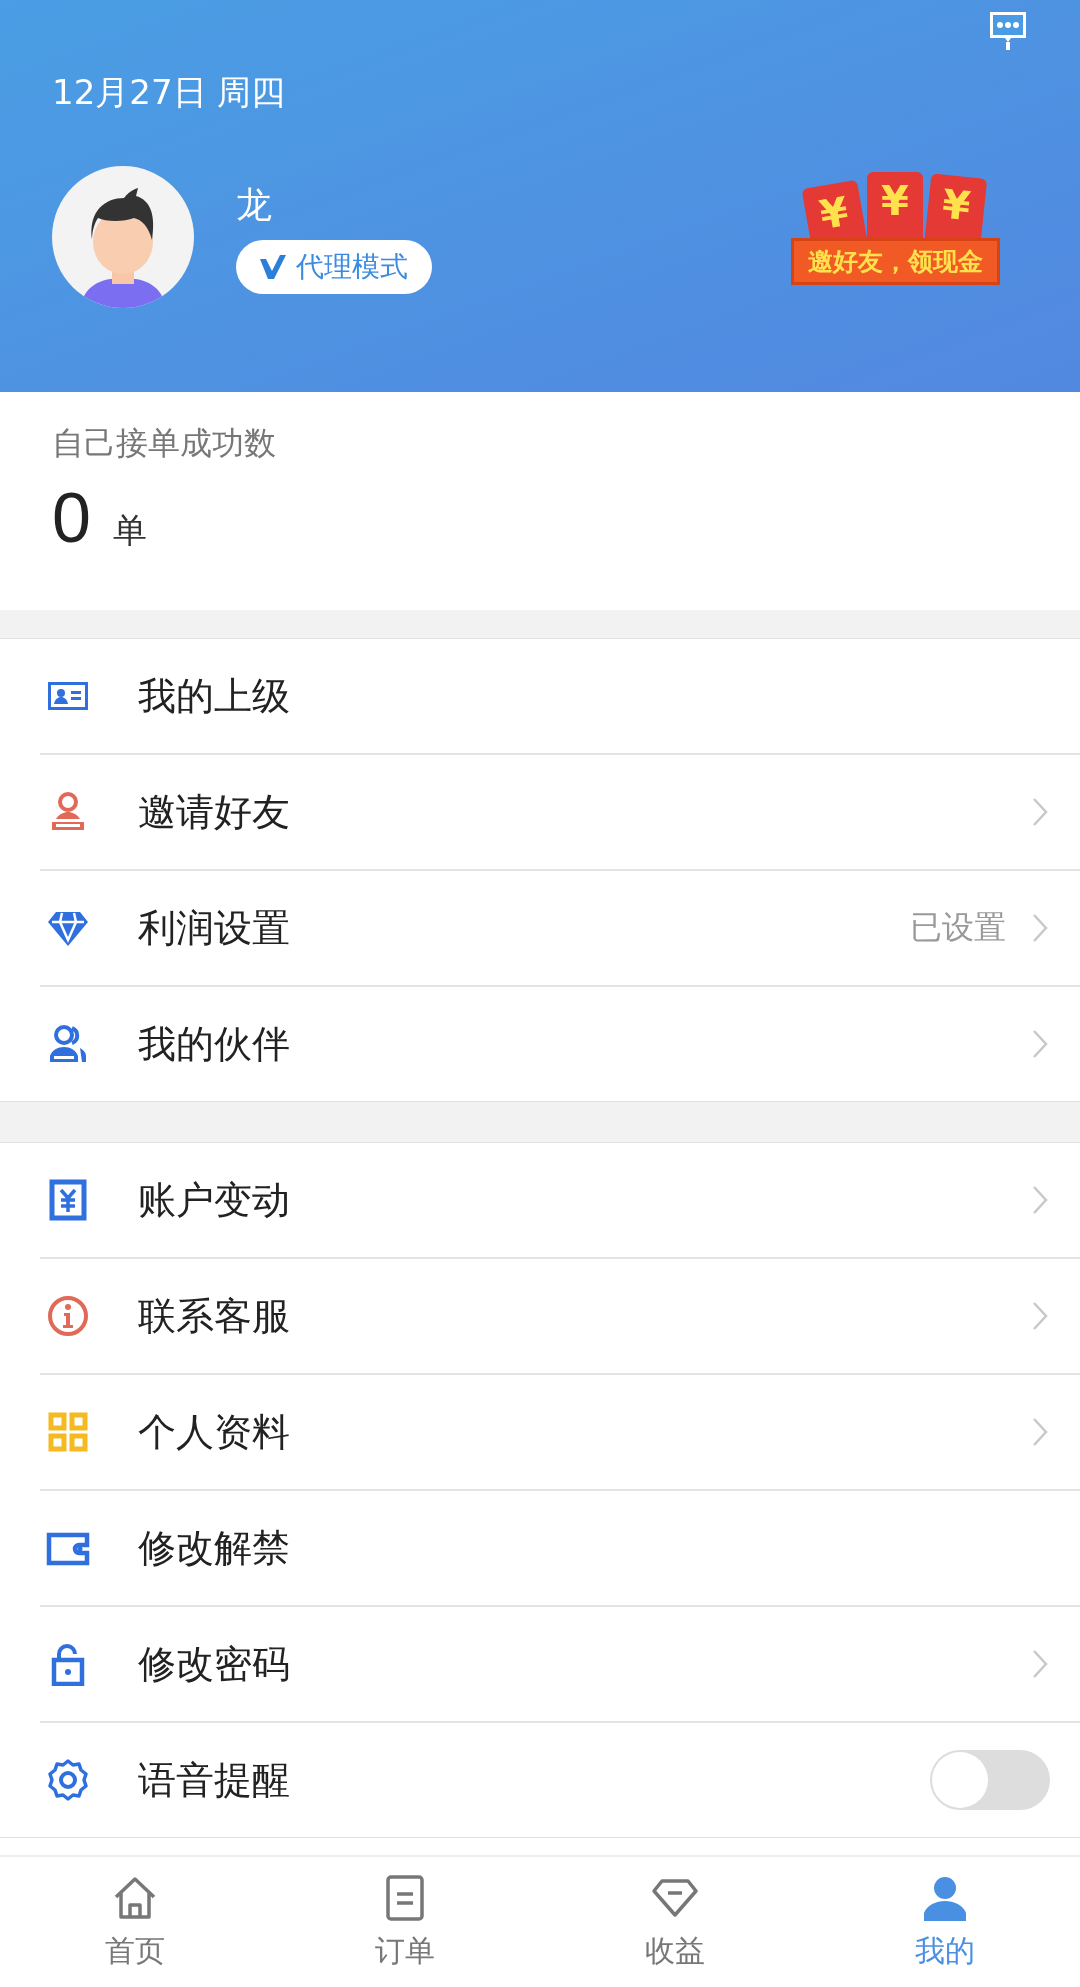 This screenshot has width=1080, height=1987. I want to click on menu-row: 个人资料, so click(560, 1431).